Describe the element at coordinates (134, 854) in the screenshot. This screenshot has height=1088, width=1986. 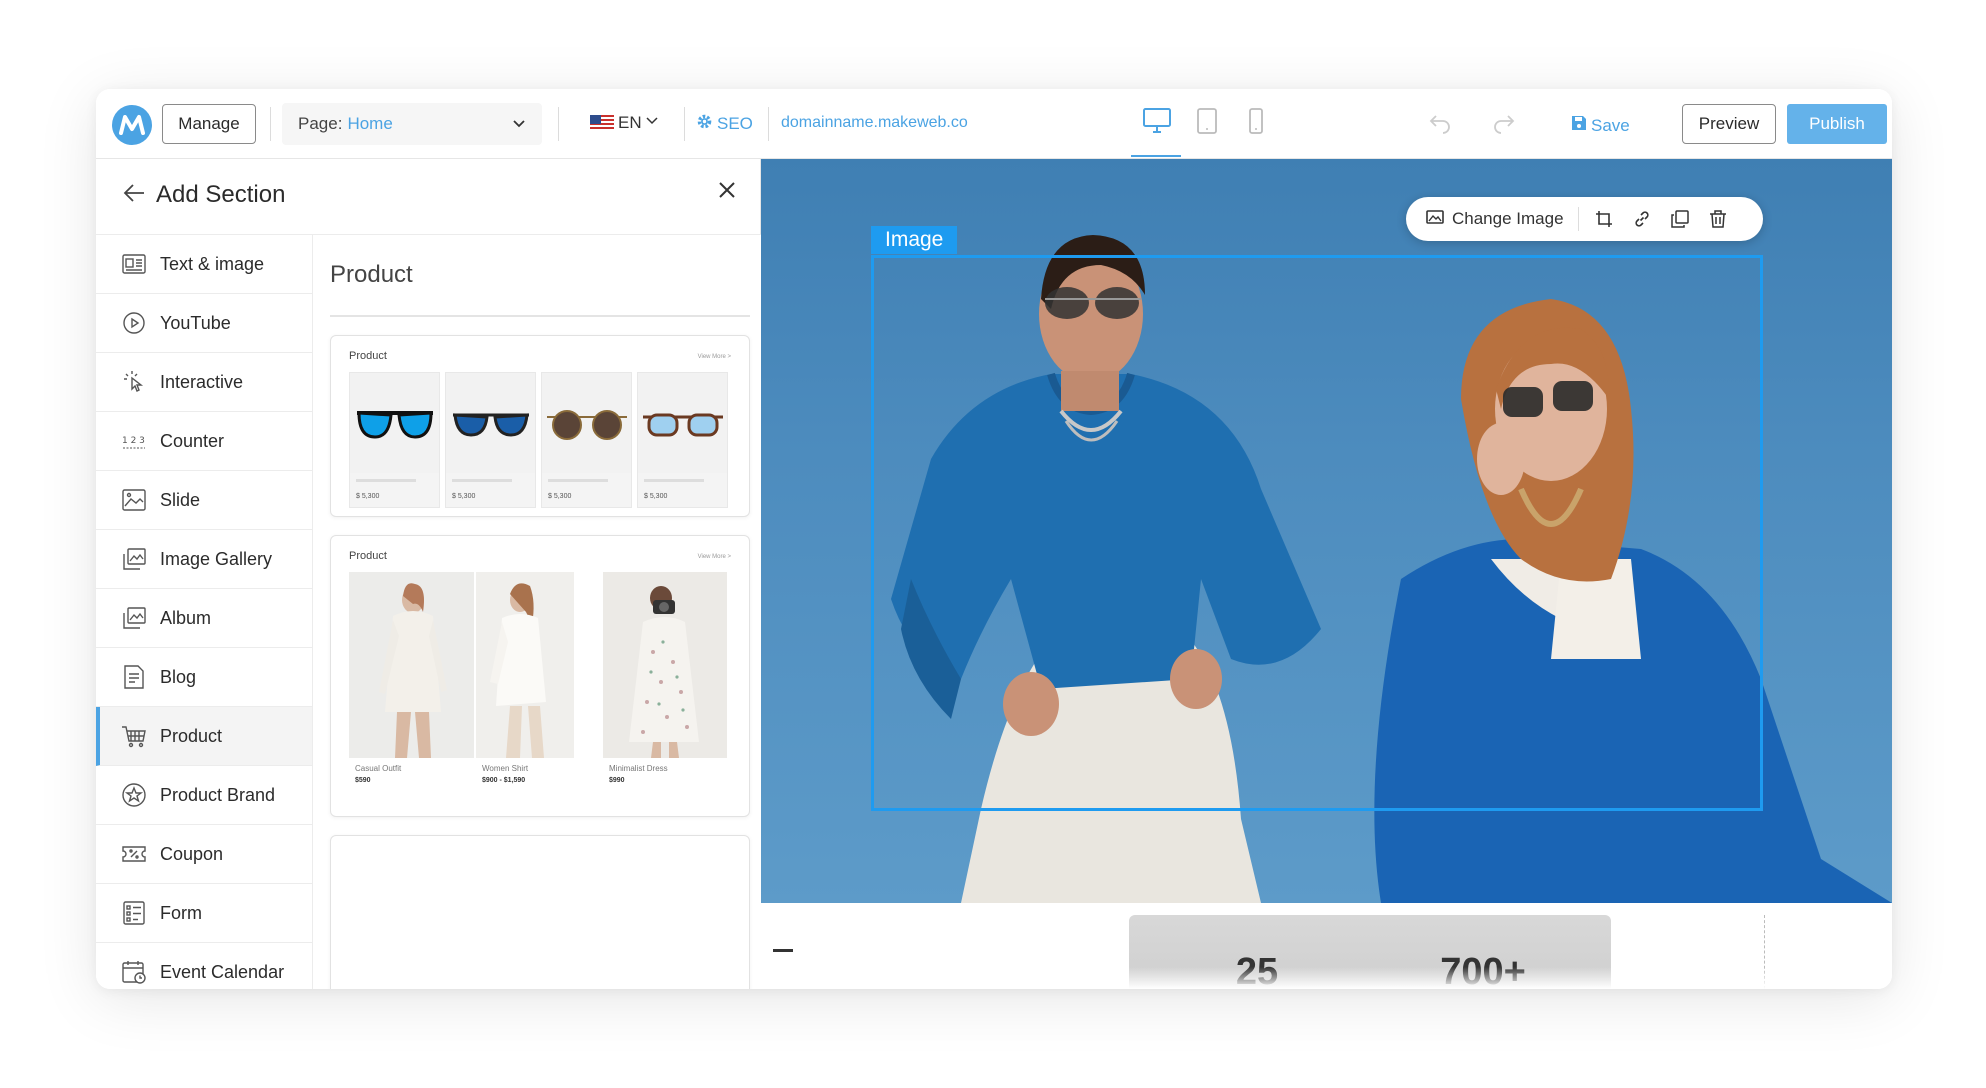
I see `coupon-icon` at that location.